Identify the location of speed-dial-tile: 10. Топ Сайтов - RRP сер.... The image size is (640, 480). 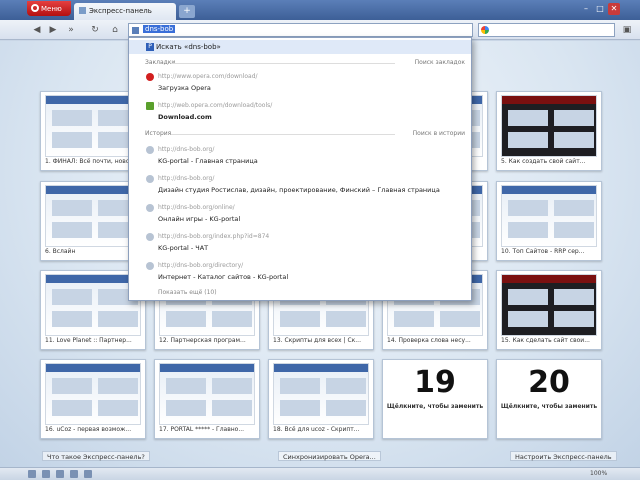
(549, 221).